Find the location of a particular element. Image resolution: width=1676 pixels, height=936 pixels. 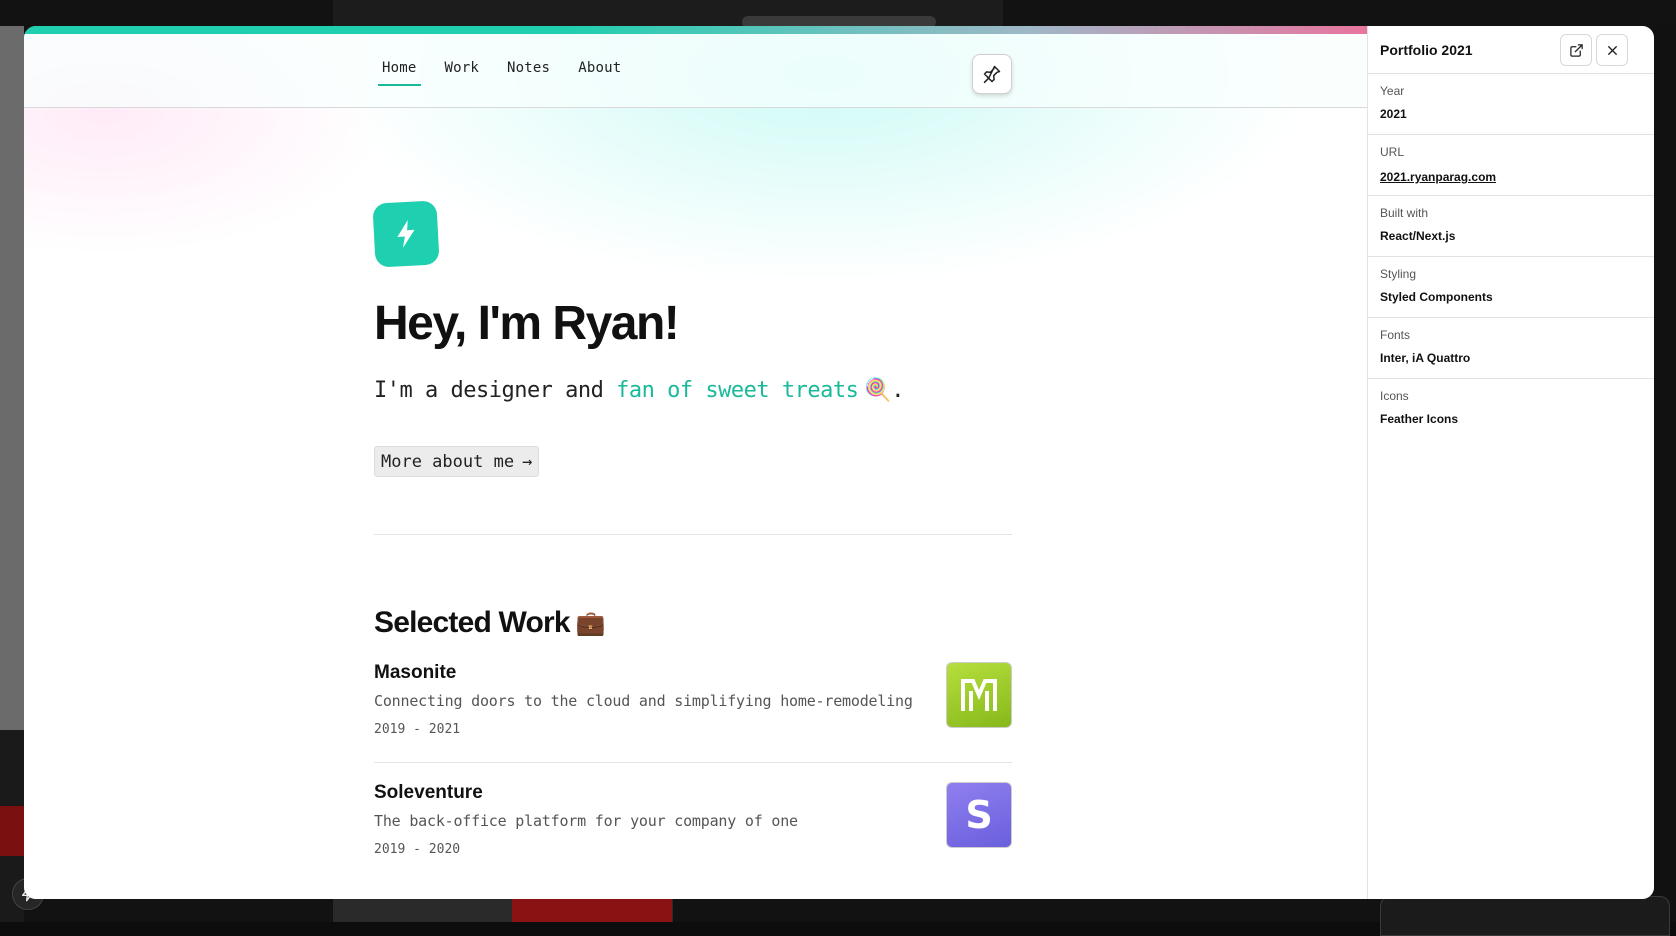

background-red-block is located at coordinates (12, 831).